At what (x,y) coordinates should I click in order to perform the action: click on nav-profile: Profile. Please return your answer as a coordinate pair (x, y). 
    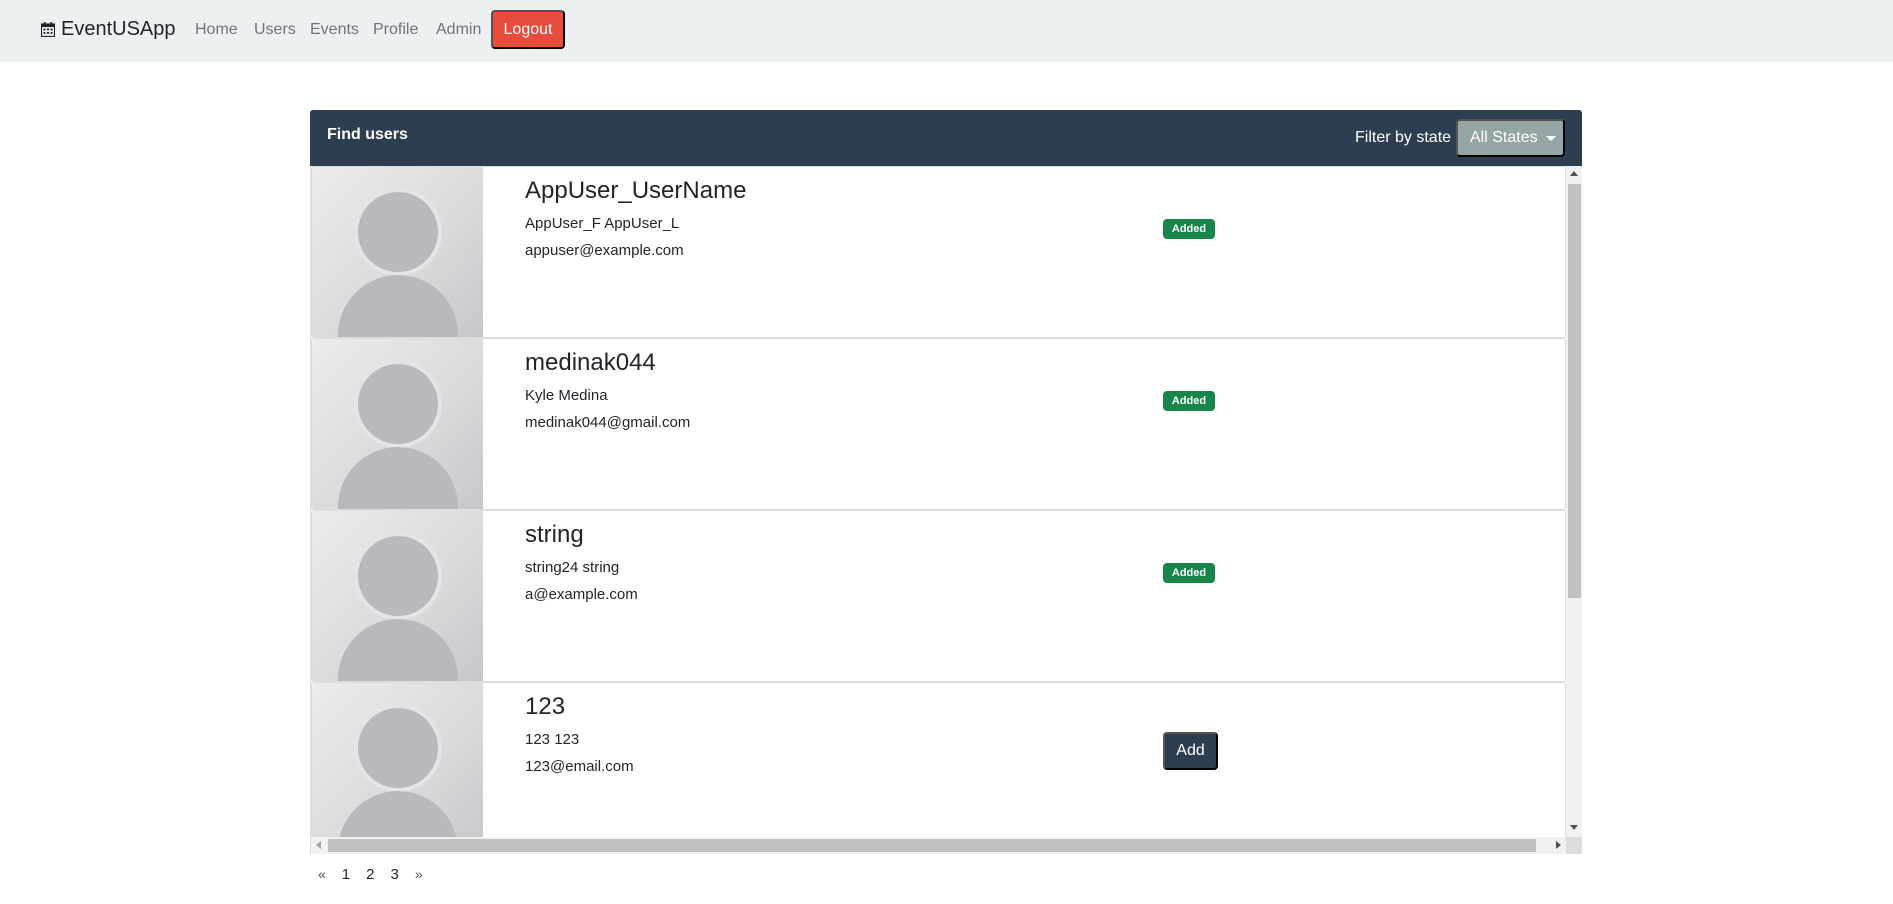
    Looking at the image, I should click on (395, 30).